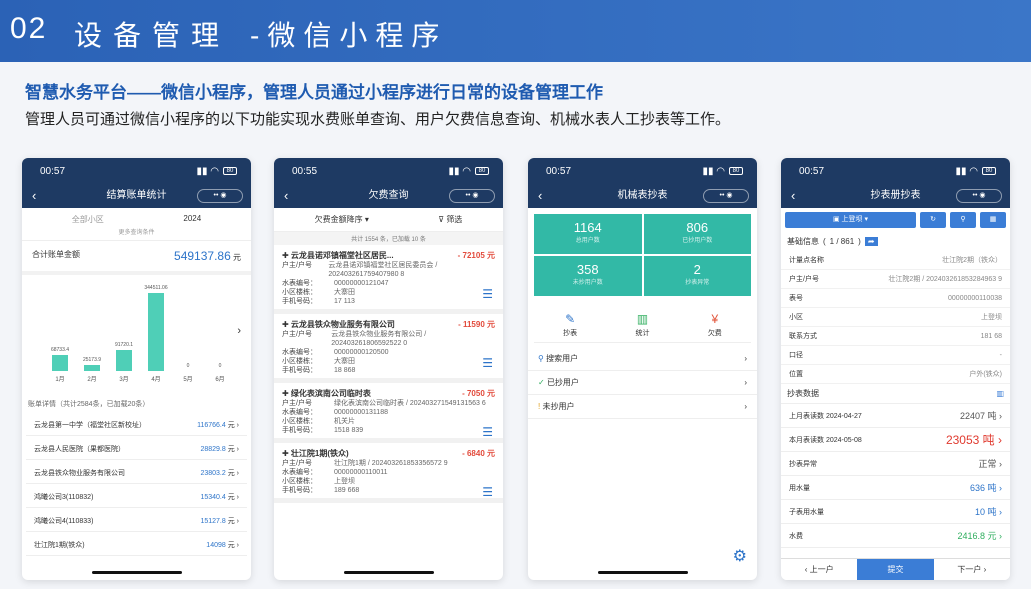  Describe the element at coordinates (988, 512) in the screenshot. I see `reading-value: 10 吨 ›` at that location.